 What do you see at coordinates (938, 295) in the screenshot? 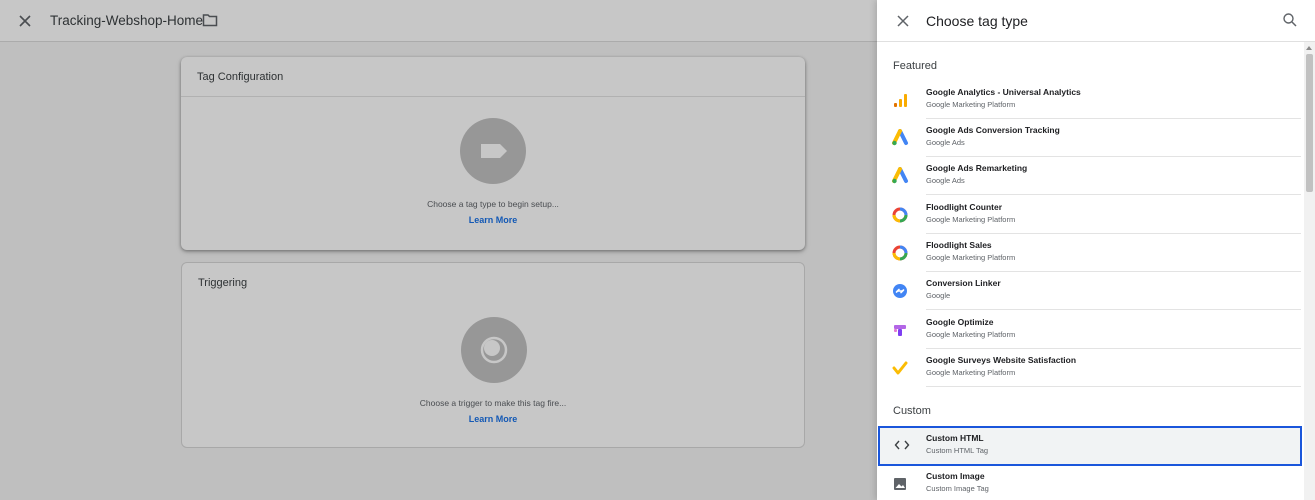
I see `tag-type-vendor: Google` at bounding box center [938, 295].